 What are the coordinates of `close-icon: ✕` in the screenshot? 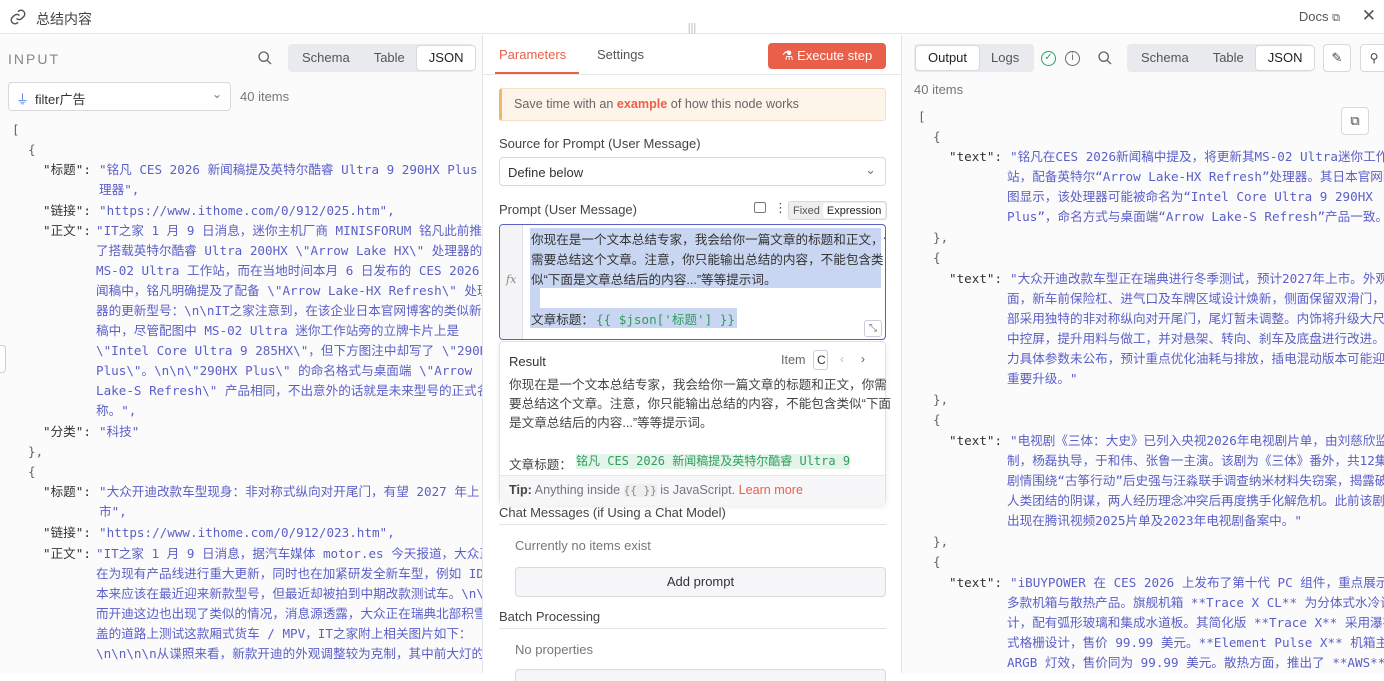 It's located at (1369, 16).